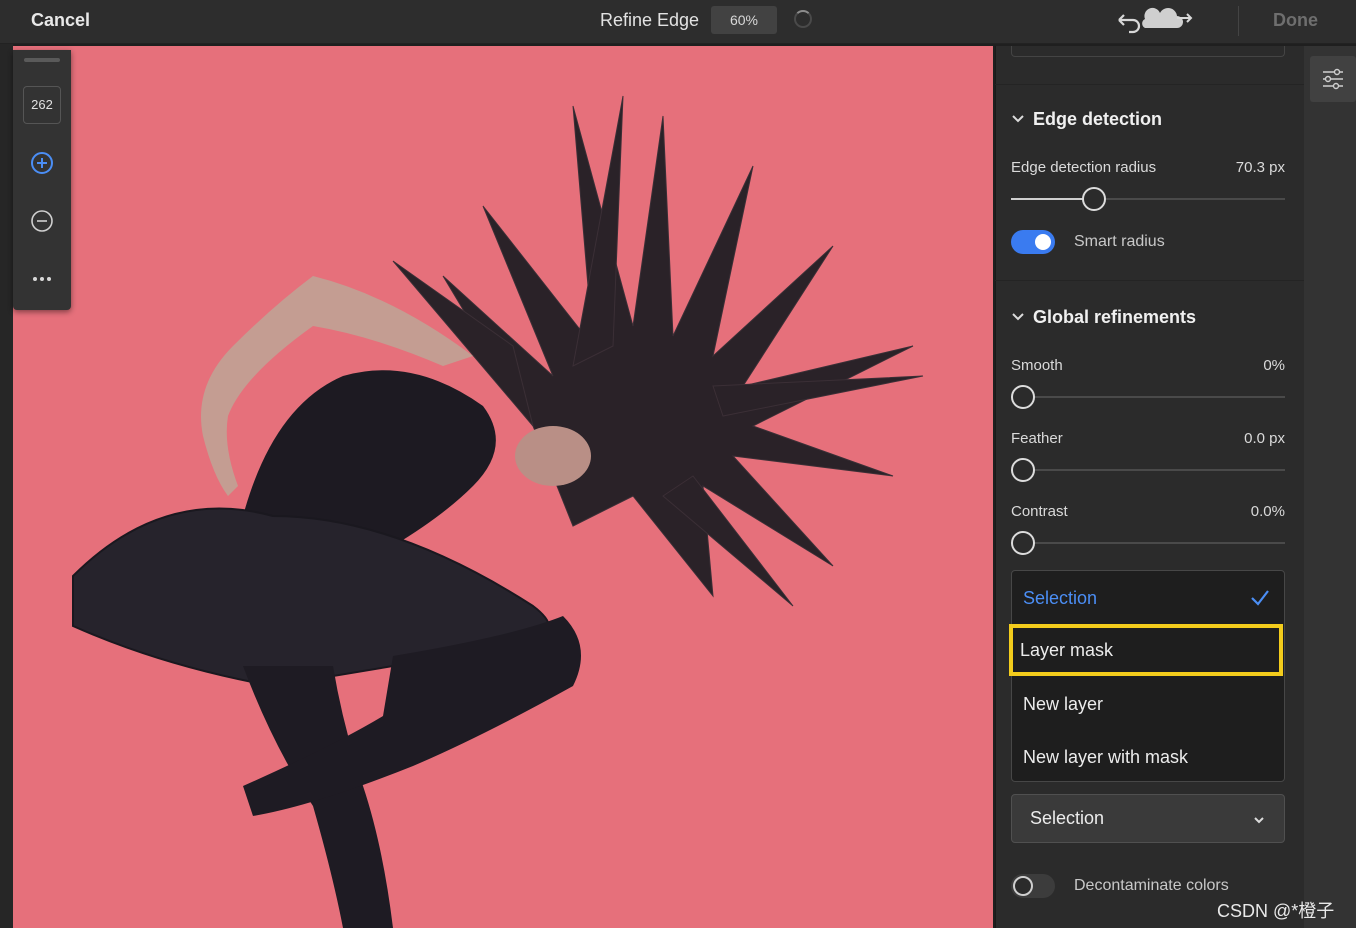  Describe the element at coordinates (1148, 199) in the screenshot. I see `edge-radius-slider` at that location.